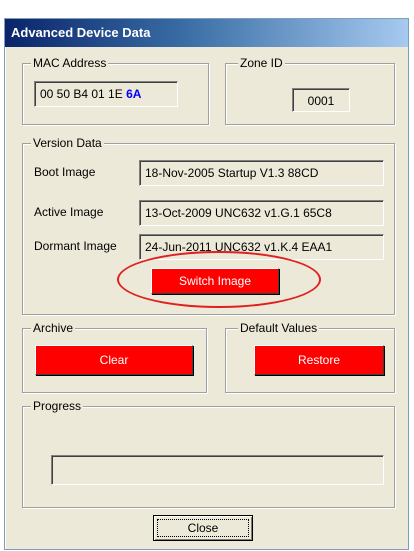  I want to click on mac-address-prefix: 00 50 B4 01 1E, so click(83, 94).